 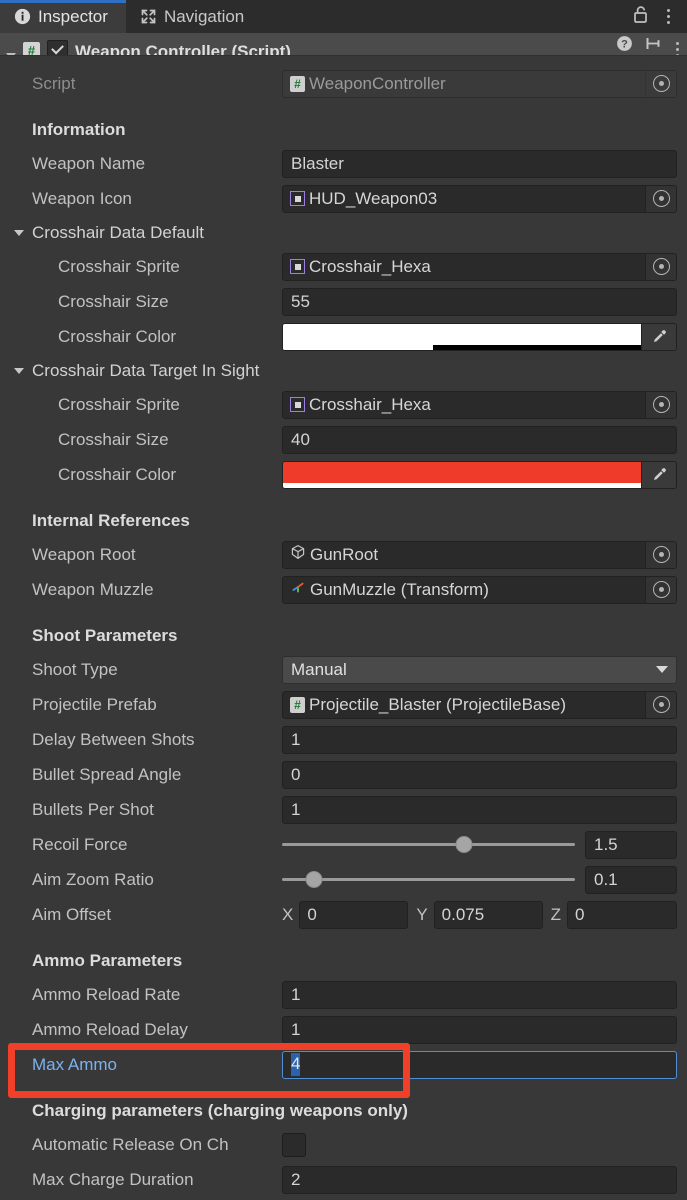 What do you see at coordinates (63, 16) in the screenshot?
I see `tab-inspector: Inspector` at bounding box center [63, 16].